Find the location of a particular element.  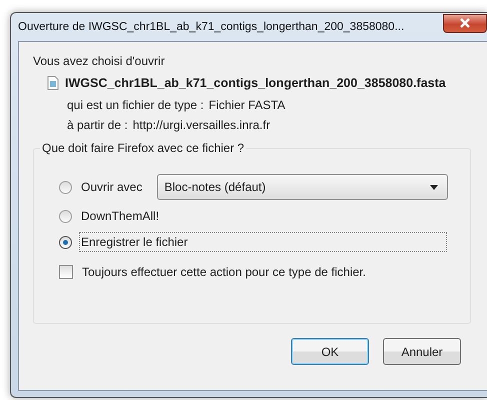

file-name: IWGSC_chr1BL_ab_k71_contigs_longerthan_200_3858080.fasta is located at coordinates (255, 83).